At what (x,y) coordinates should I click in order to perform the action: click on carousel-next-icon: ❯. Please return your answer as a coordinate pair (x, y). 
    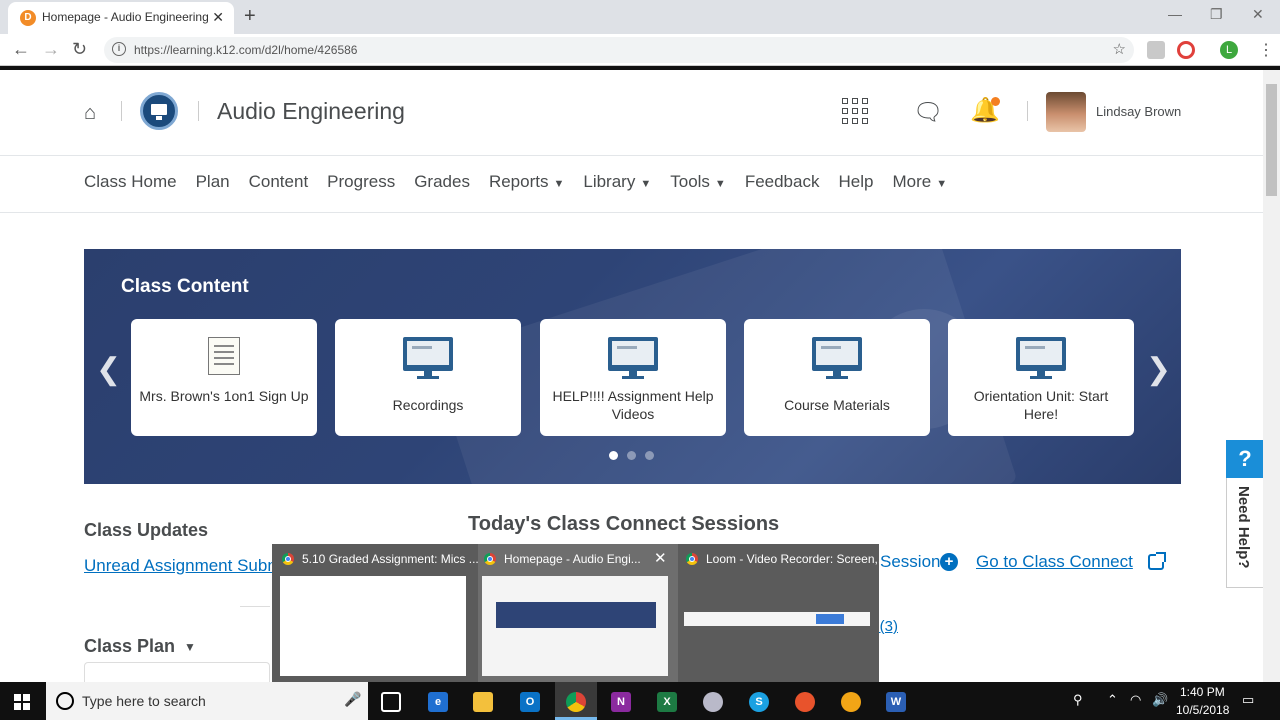
    Looking at the image, I should click on (1158, 369).